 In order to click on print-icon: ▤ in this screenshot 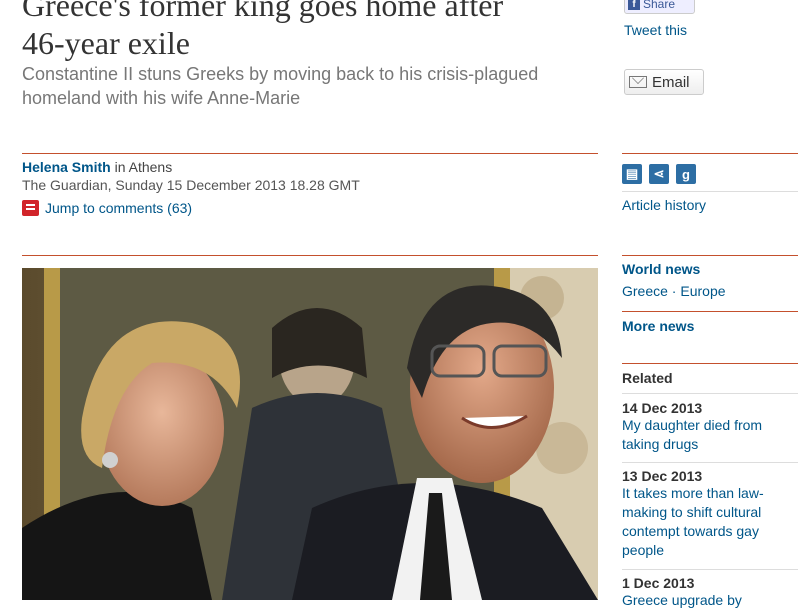, I will do `click(632, 174)`.